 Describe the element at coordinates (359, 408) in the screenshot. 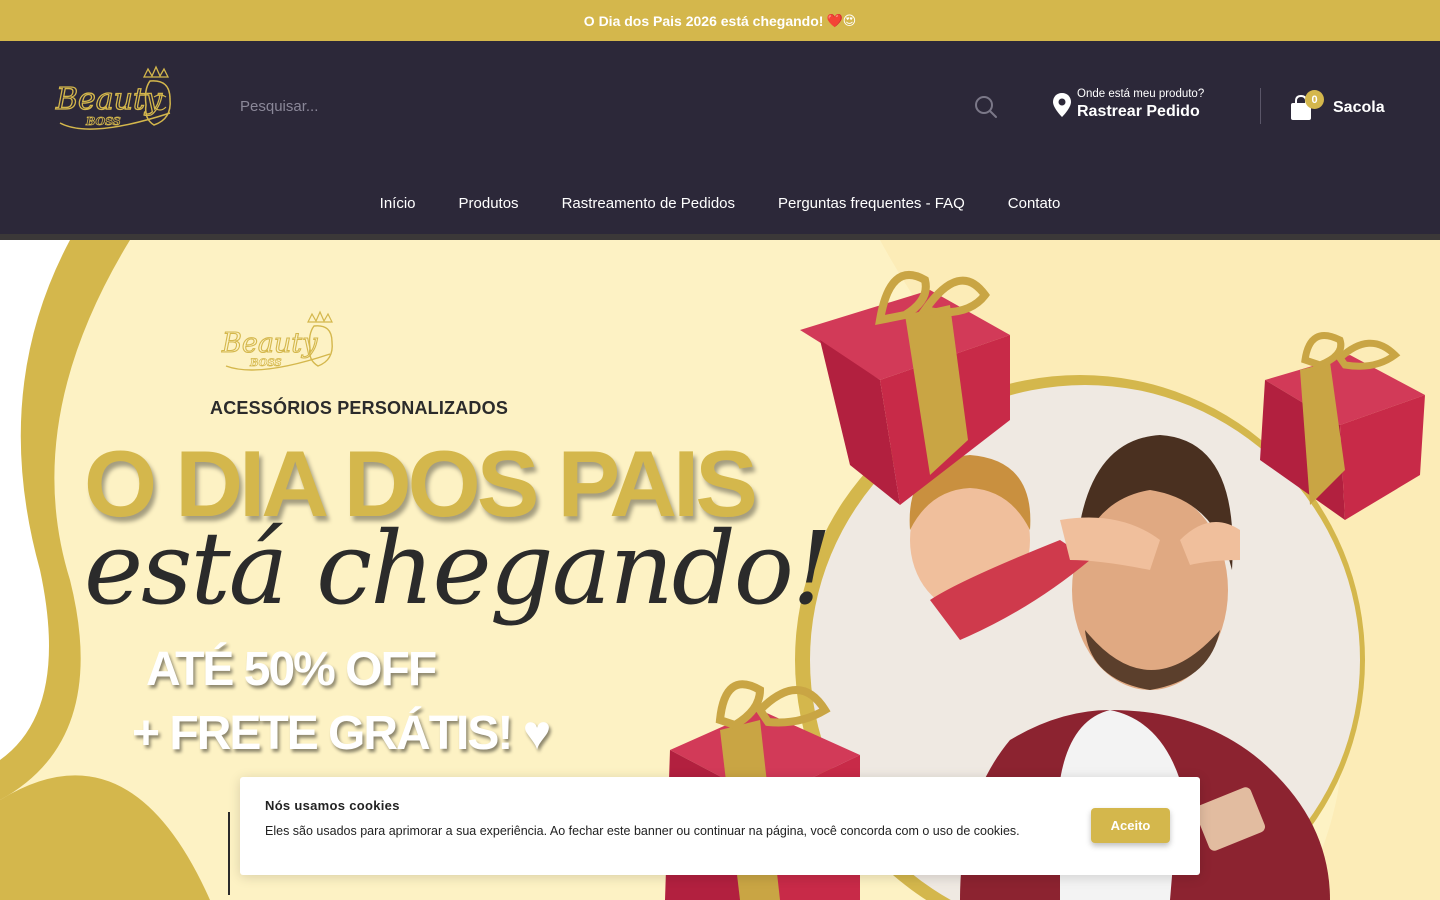

I see `hero-eyebrow: ACESSÓRIOS PERSONALIZADOS` at that location.